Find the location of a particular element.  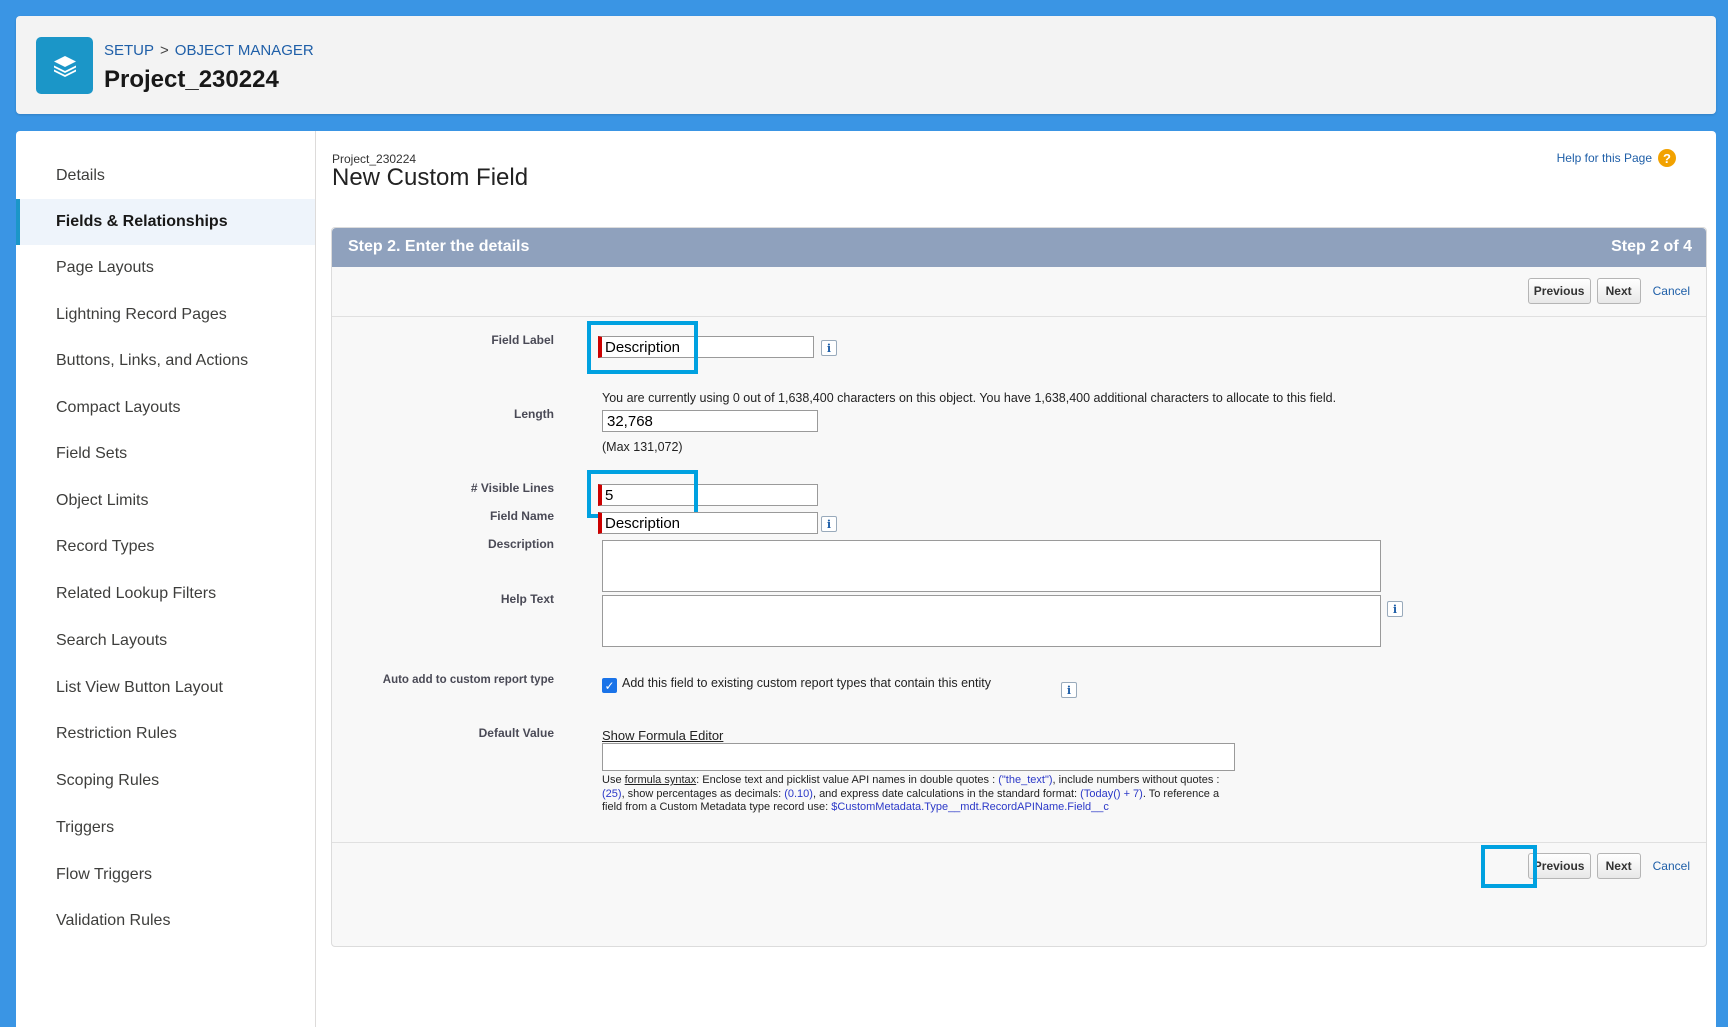

sidebar-item-buttons-links-actions: Buttons, Links, and Actions is located at coordinates (165, 361).